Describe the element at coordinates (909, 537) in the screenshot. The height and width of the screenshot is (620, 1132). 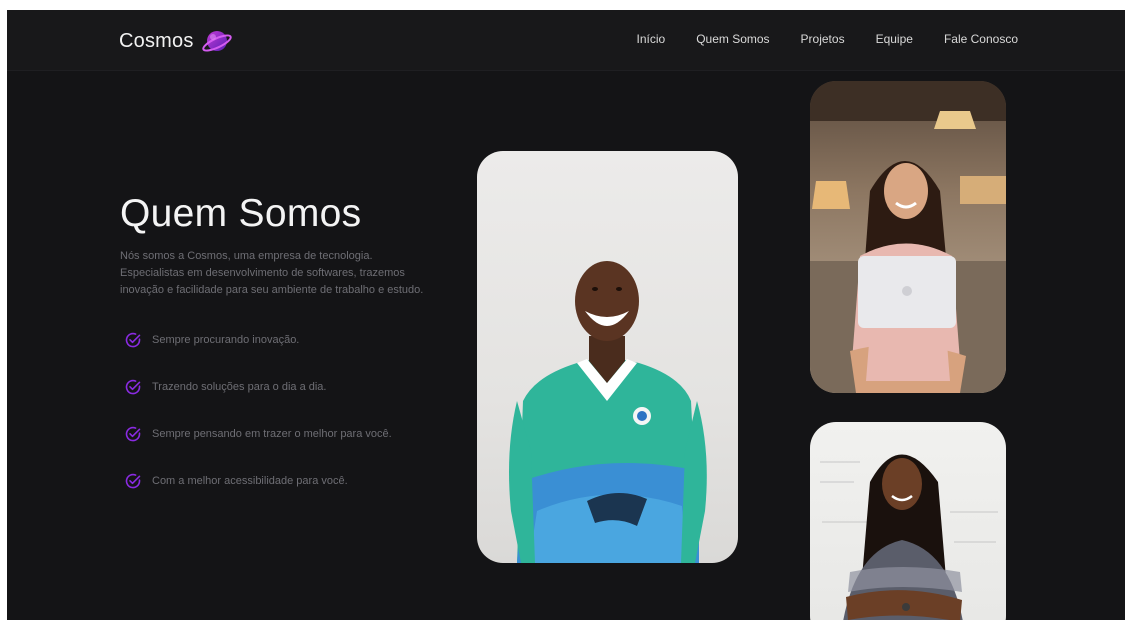
I see `woman-braids-photo-illustration` at that location.